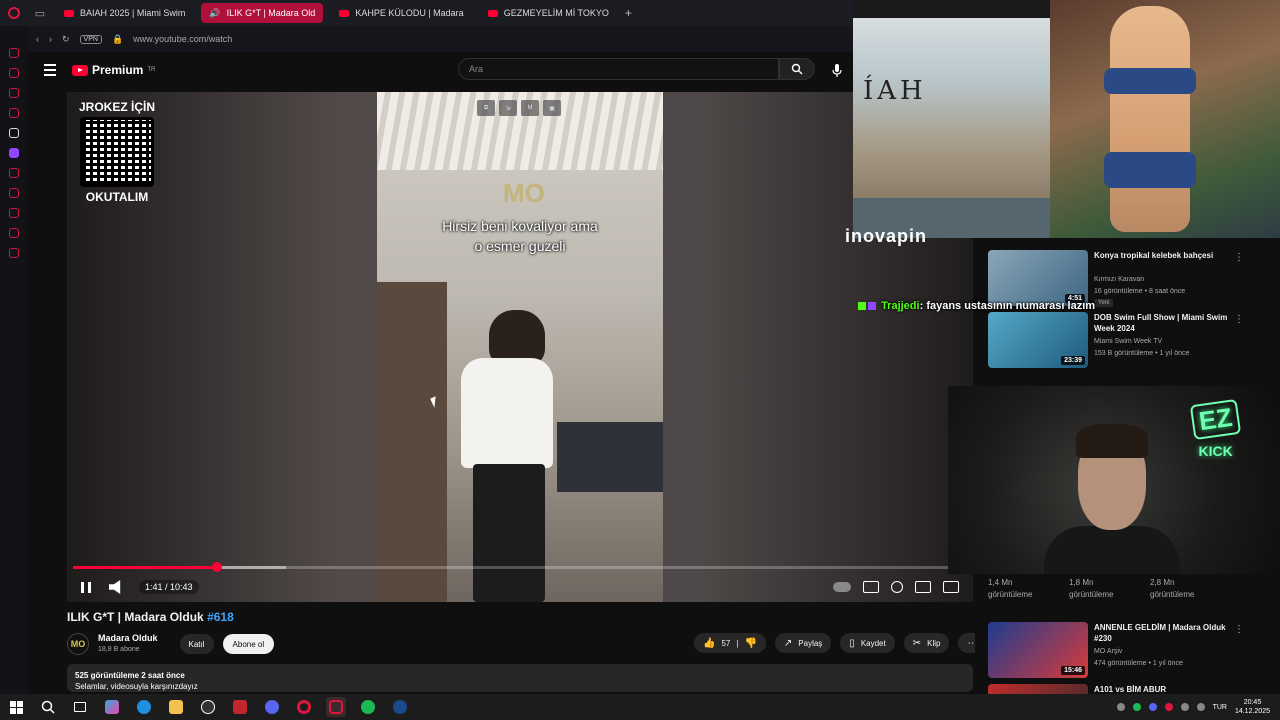 This screenshot has width=1280, height=720. I want to click on rec-duration: 23:39, so click(1073, 360).